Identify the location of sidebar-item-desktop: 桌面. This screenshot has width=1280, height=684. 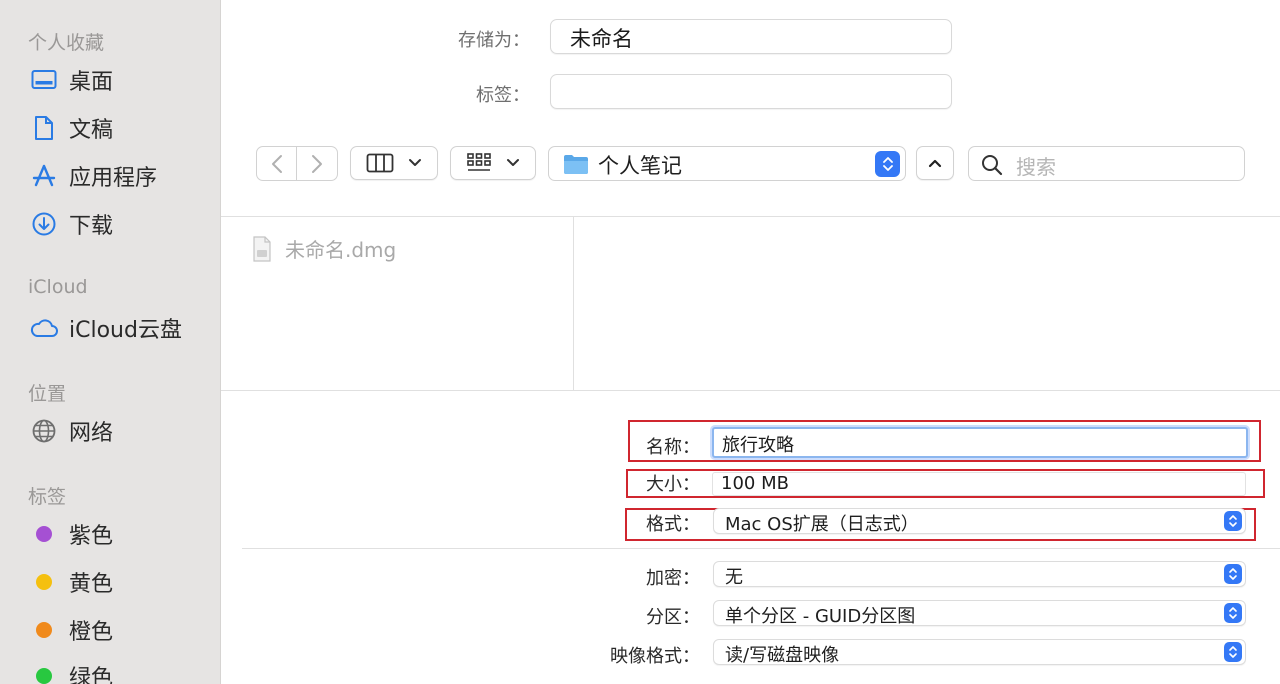
(71, 80).